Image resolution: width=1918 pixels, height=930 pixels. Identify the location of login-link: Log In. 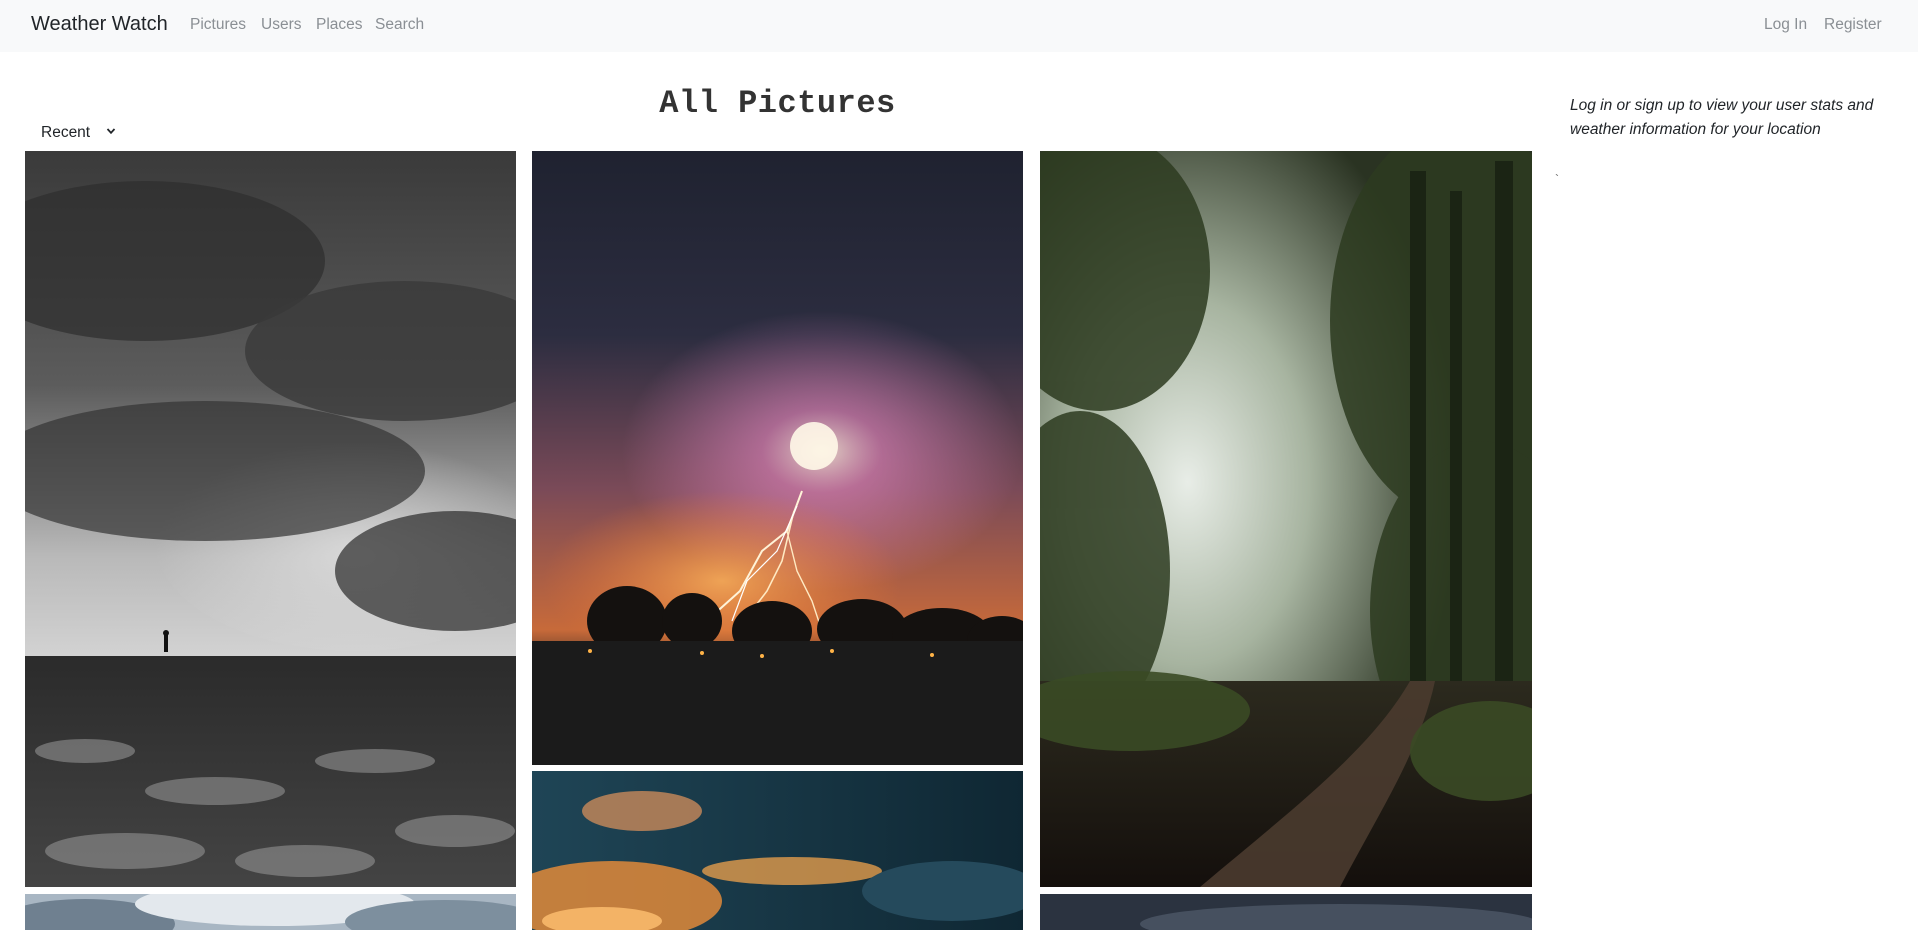
(1785, 25).